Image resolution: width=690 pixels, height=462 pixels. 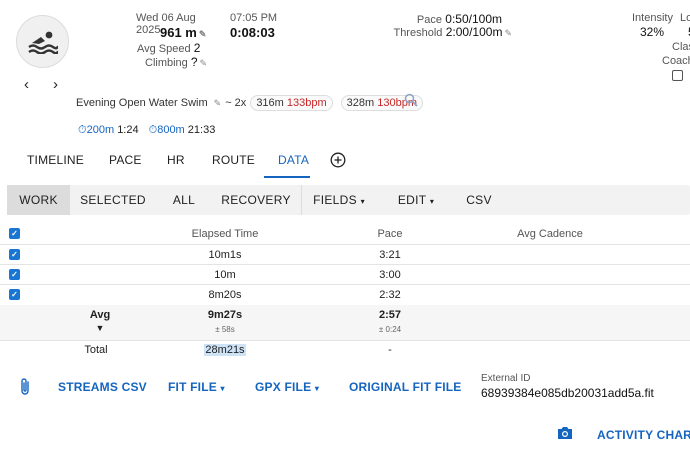 I want to click on avg-elapsed-sd: ± 58s, so click(x=225, y=329).